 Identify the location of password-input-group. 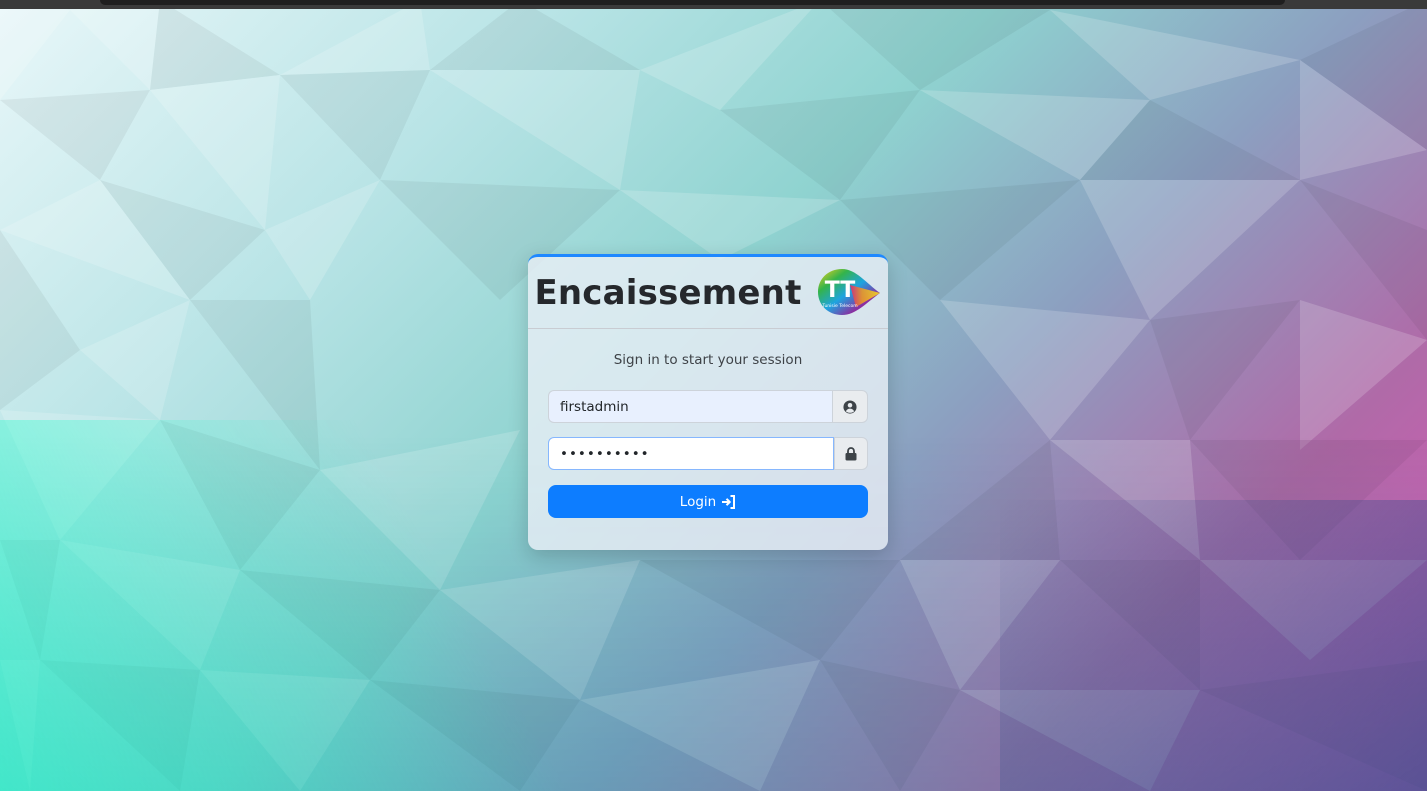
(708, 453).